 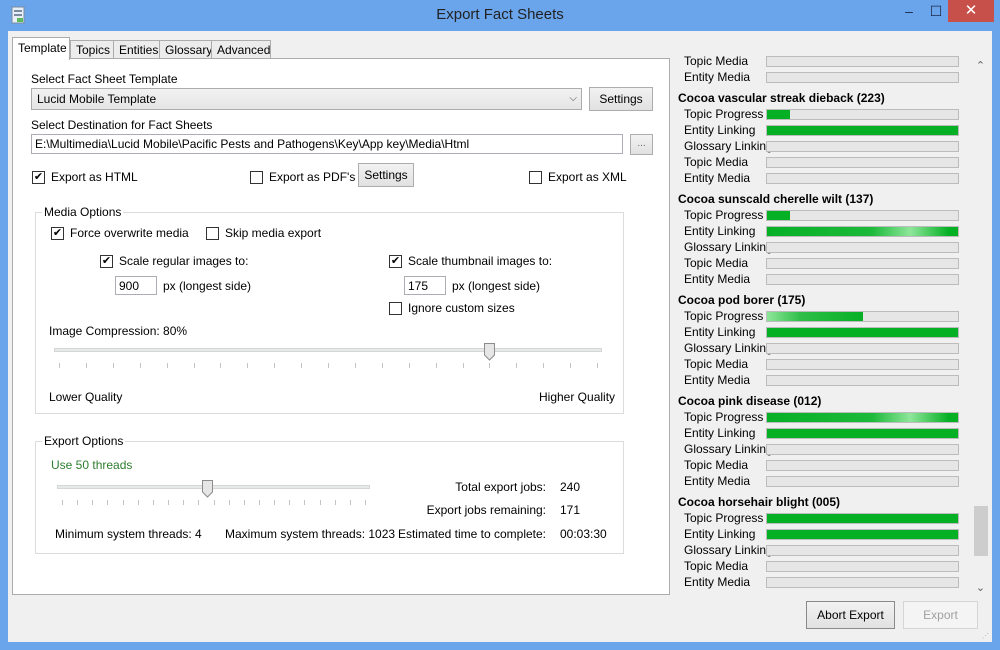 I want to click on title-bar: Export Fact Sheets ‒ ☐ ✕, so click(x=500, y=15).